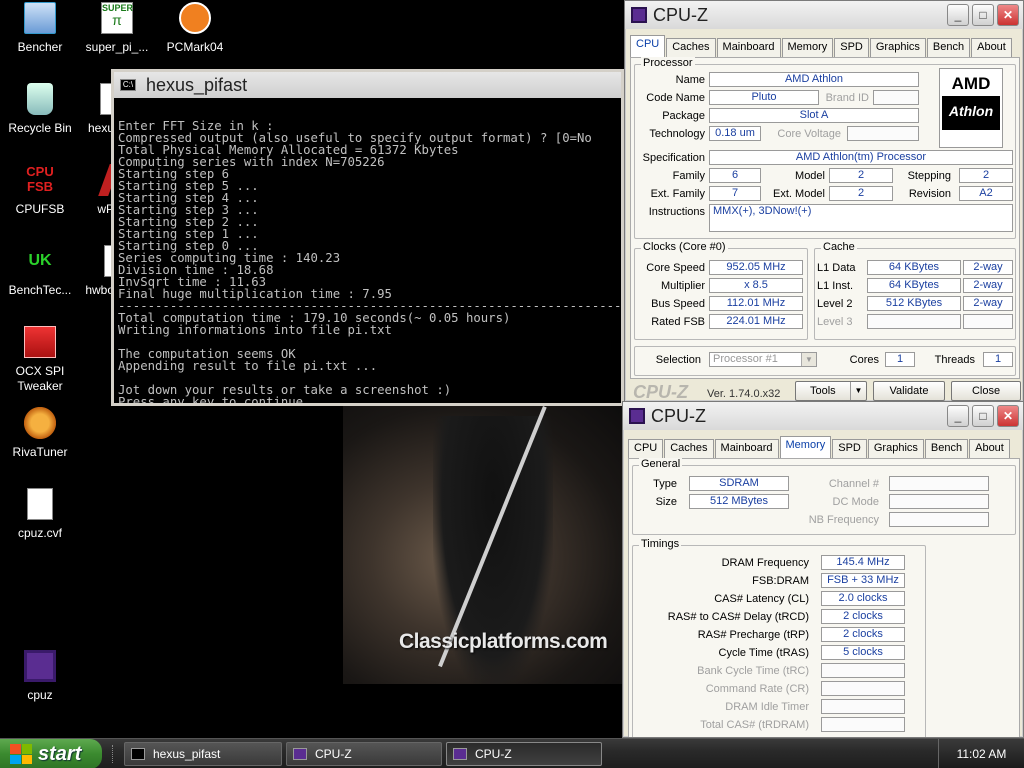 The image size is (1024, 768). I want to click on benchtec-icon: UK, so click(40, 261).